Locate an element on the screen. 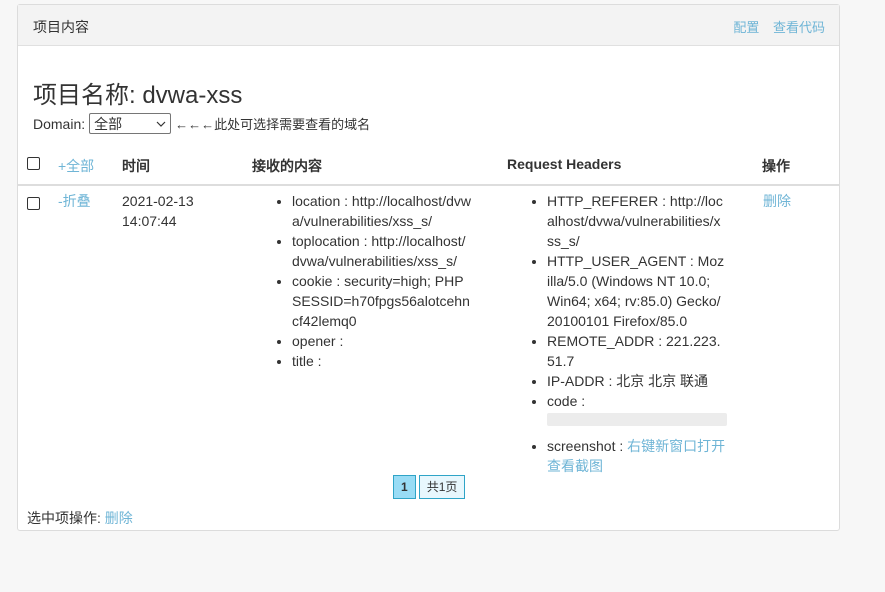  domain-select: 全部 is located at coordinates (130, 123).